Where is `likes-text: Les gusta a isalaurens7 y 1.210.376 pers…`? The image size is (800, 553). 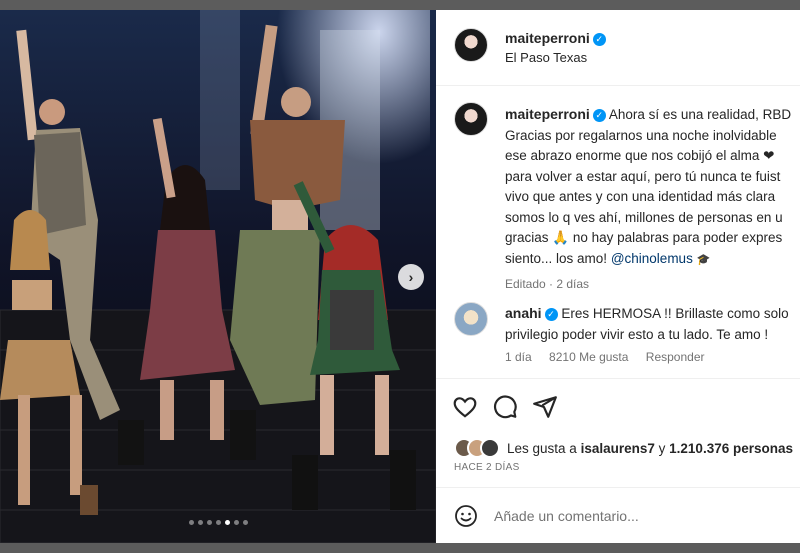
likes-text: Les gusta a isalaurens7 y 1.210.376 pers… is located at coordinates (650, 448).